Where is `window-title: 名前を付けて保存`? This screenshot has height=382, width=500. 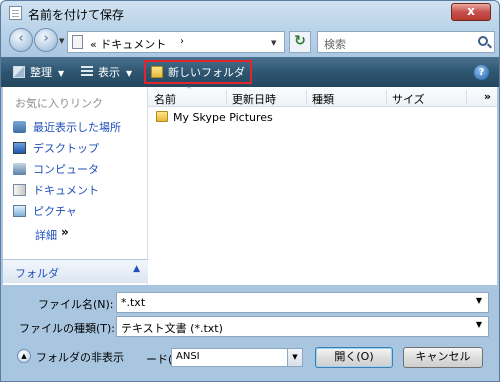
window-title: 名前を付けて保存 is located at coordinates (76, 15).